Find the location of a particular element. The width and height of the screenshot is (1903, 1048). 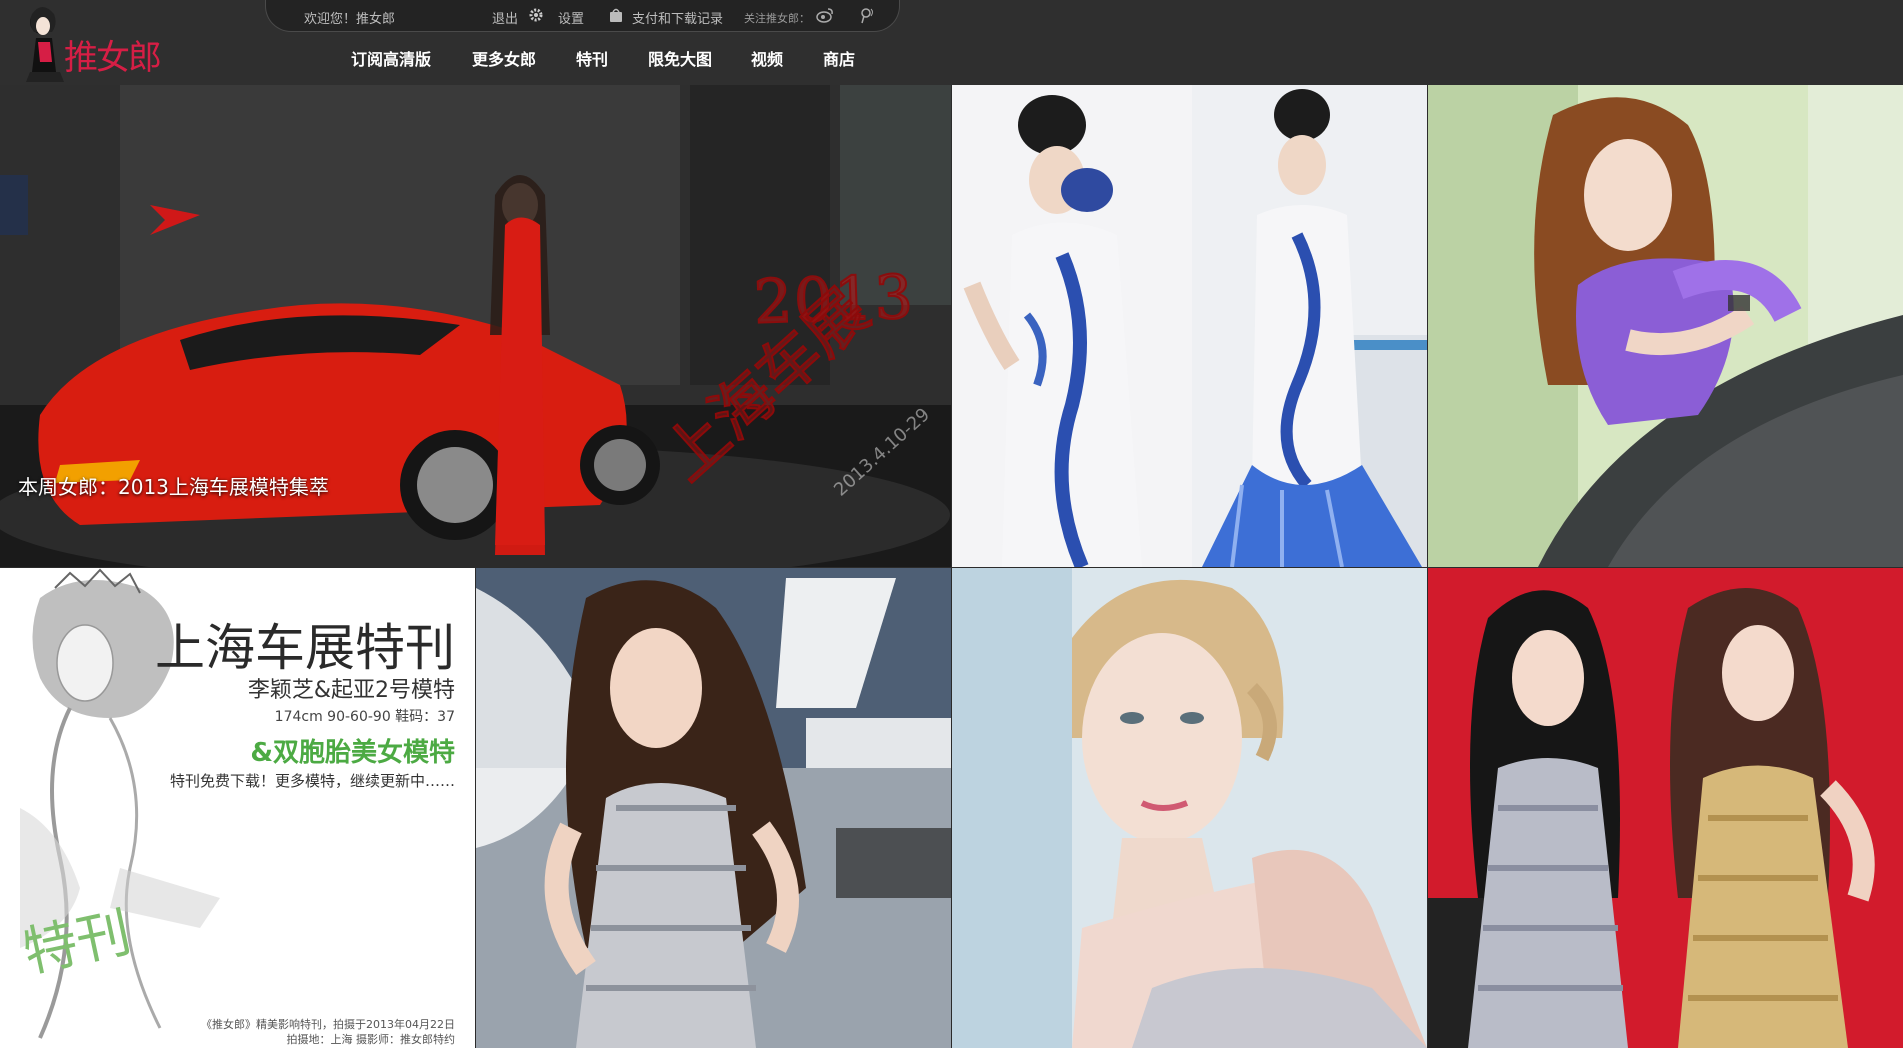

special-issue-credit-date: 《推女郎》精美影响特刊，拍摄于2013年04月22日 is located at coordinates (328, 1024).